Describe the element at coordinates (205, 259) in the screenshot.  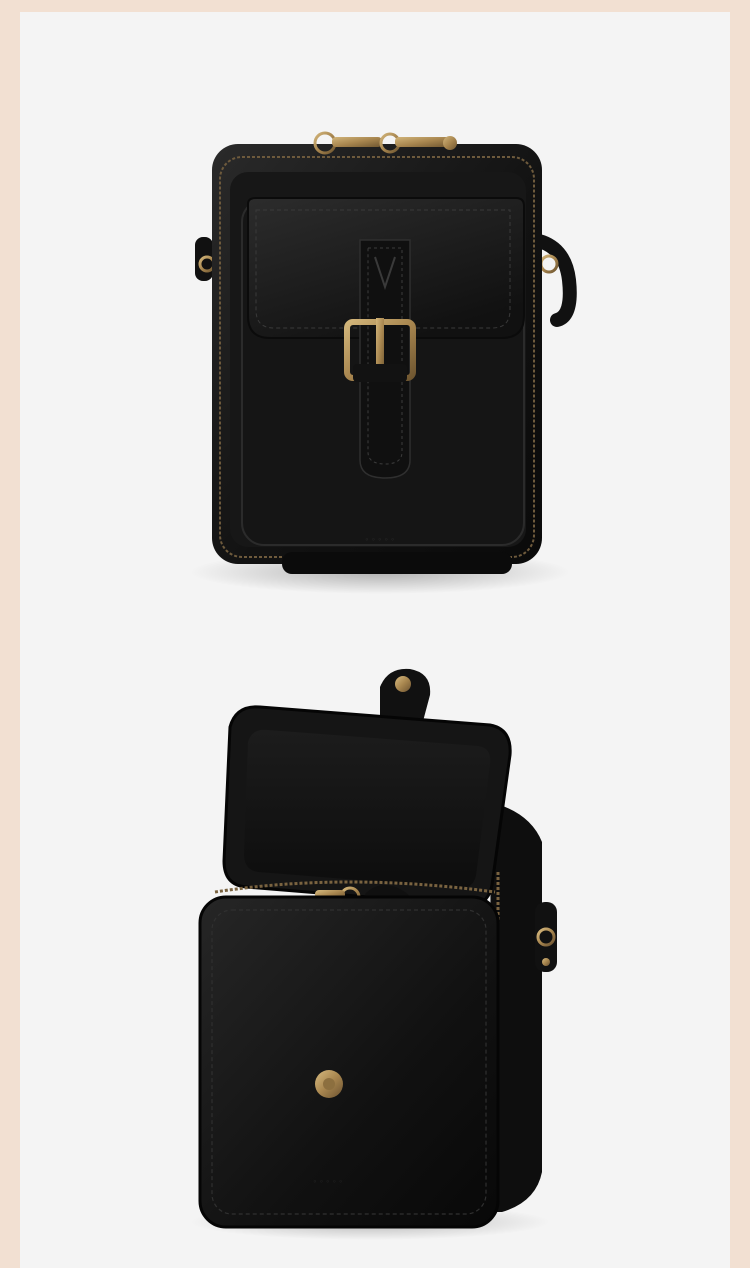
I see `left-strap-ring` at that location.